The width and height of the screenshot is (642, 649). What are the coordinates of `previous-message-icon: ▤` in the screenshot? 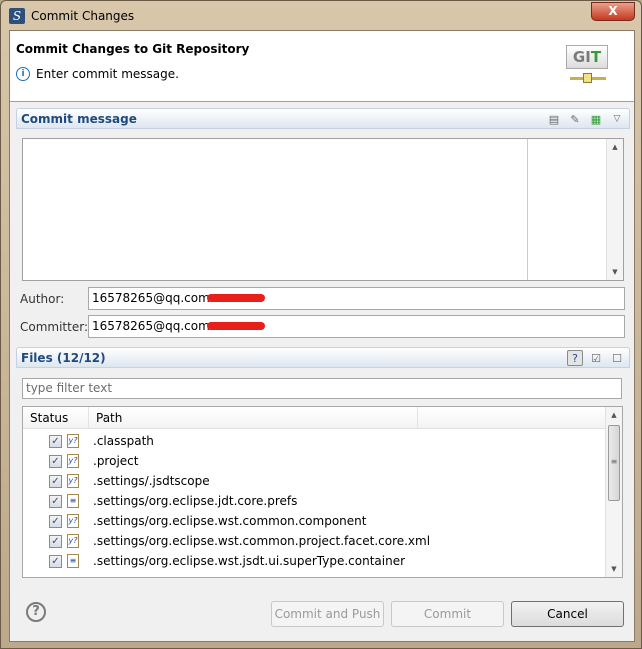 It's located at (554, 119).